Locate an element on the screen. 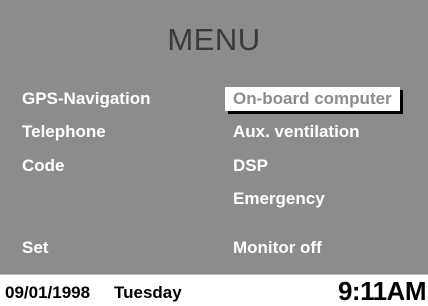 This screenshot has width=428, height=306. menu-item-set: Set is located at coordinates (35, 248).